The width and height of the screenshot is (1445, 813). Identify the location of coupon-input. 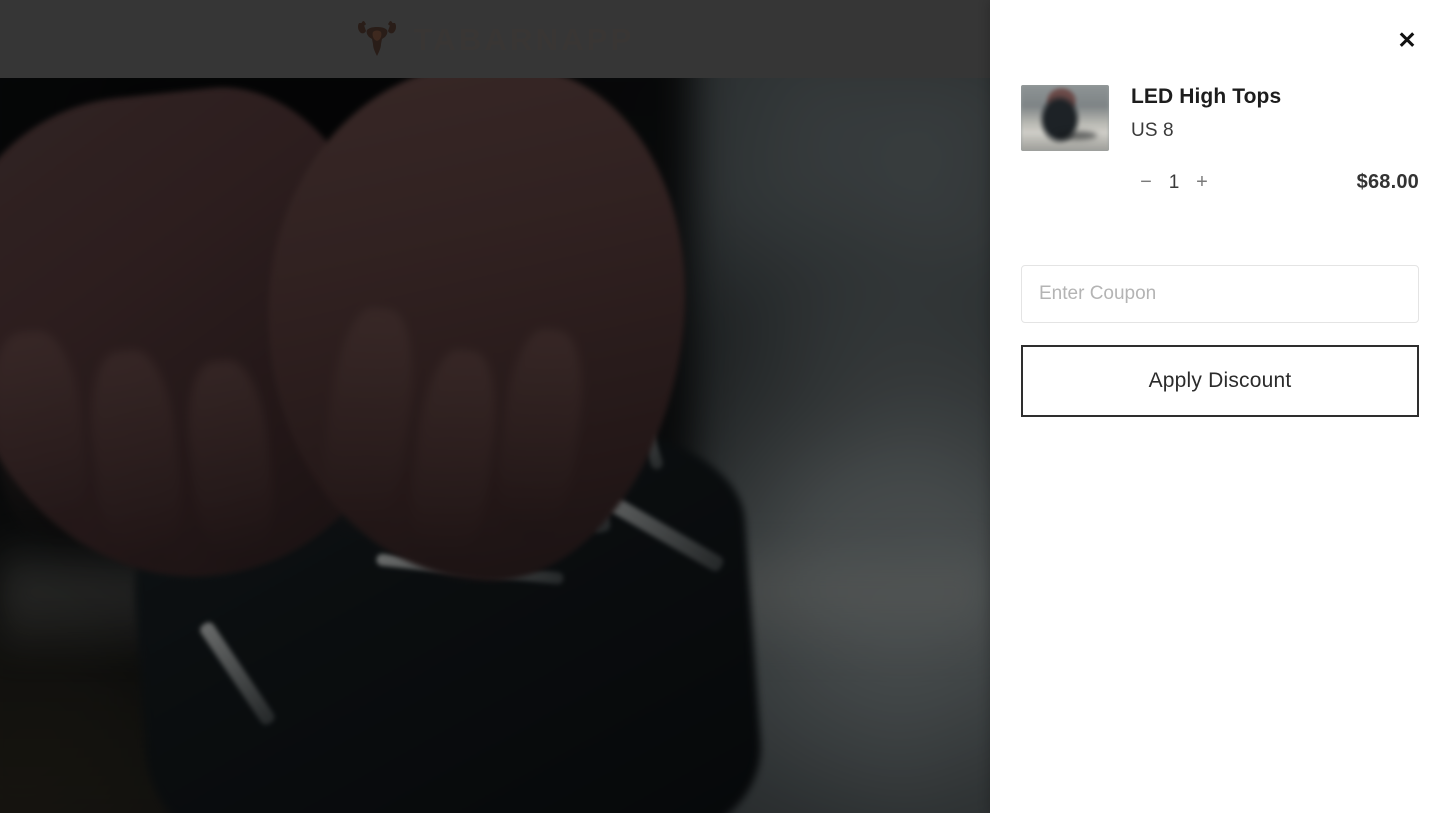
(1220, 294).